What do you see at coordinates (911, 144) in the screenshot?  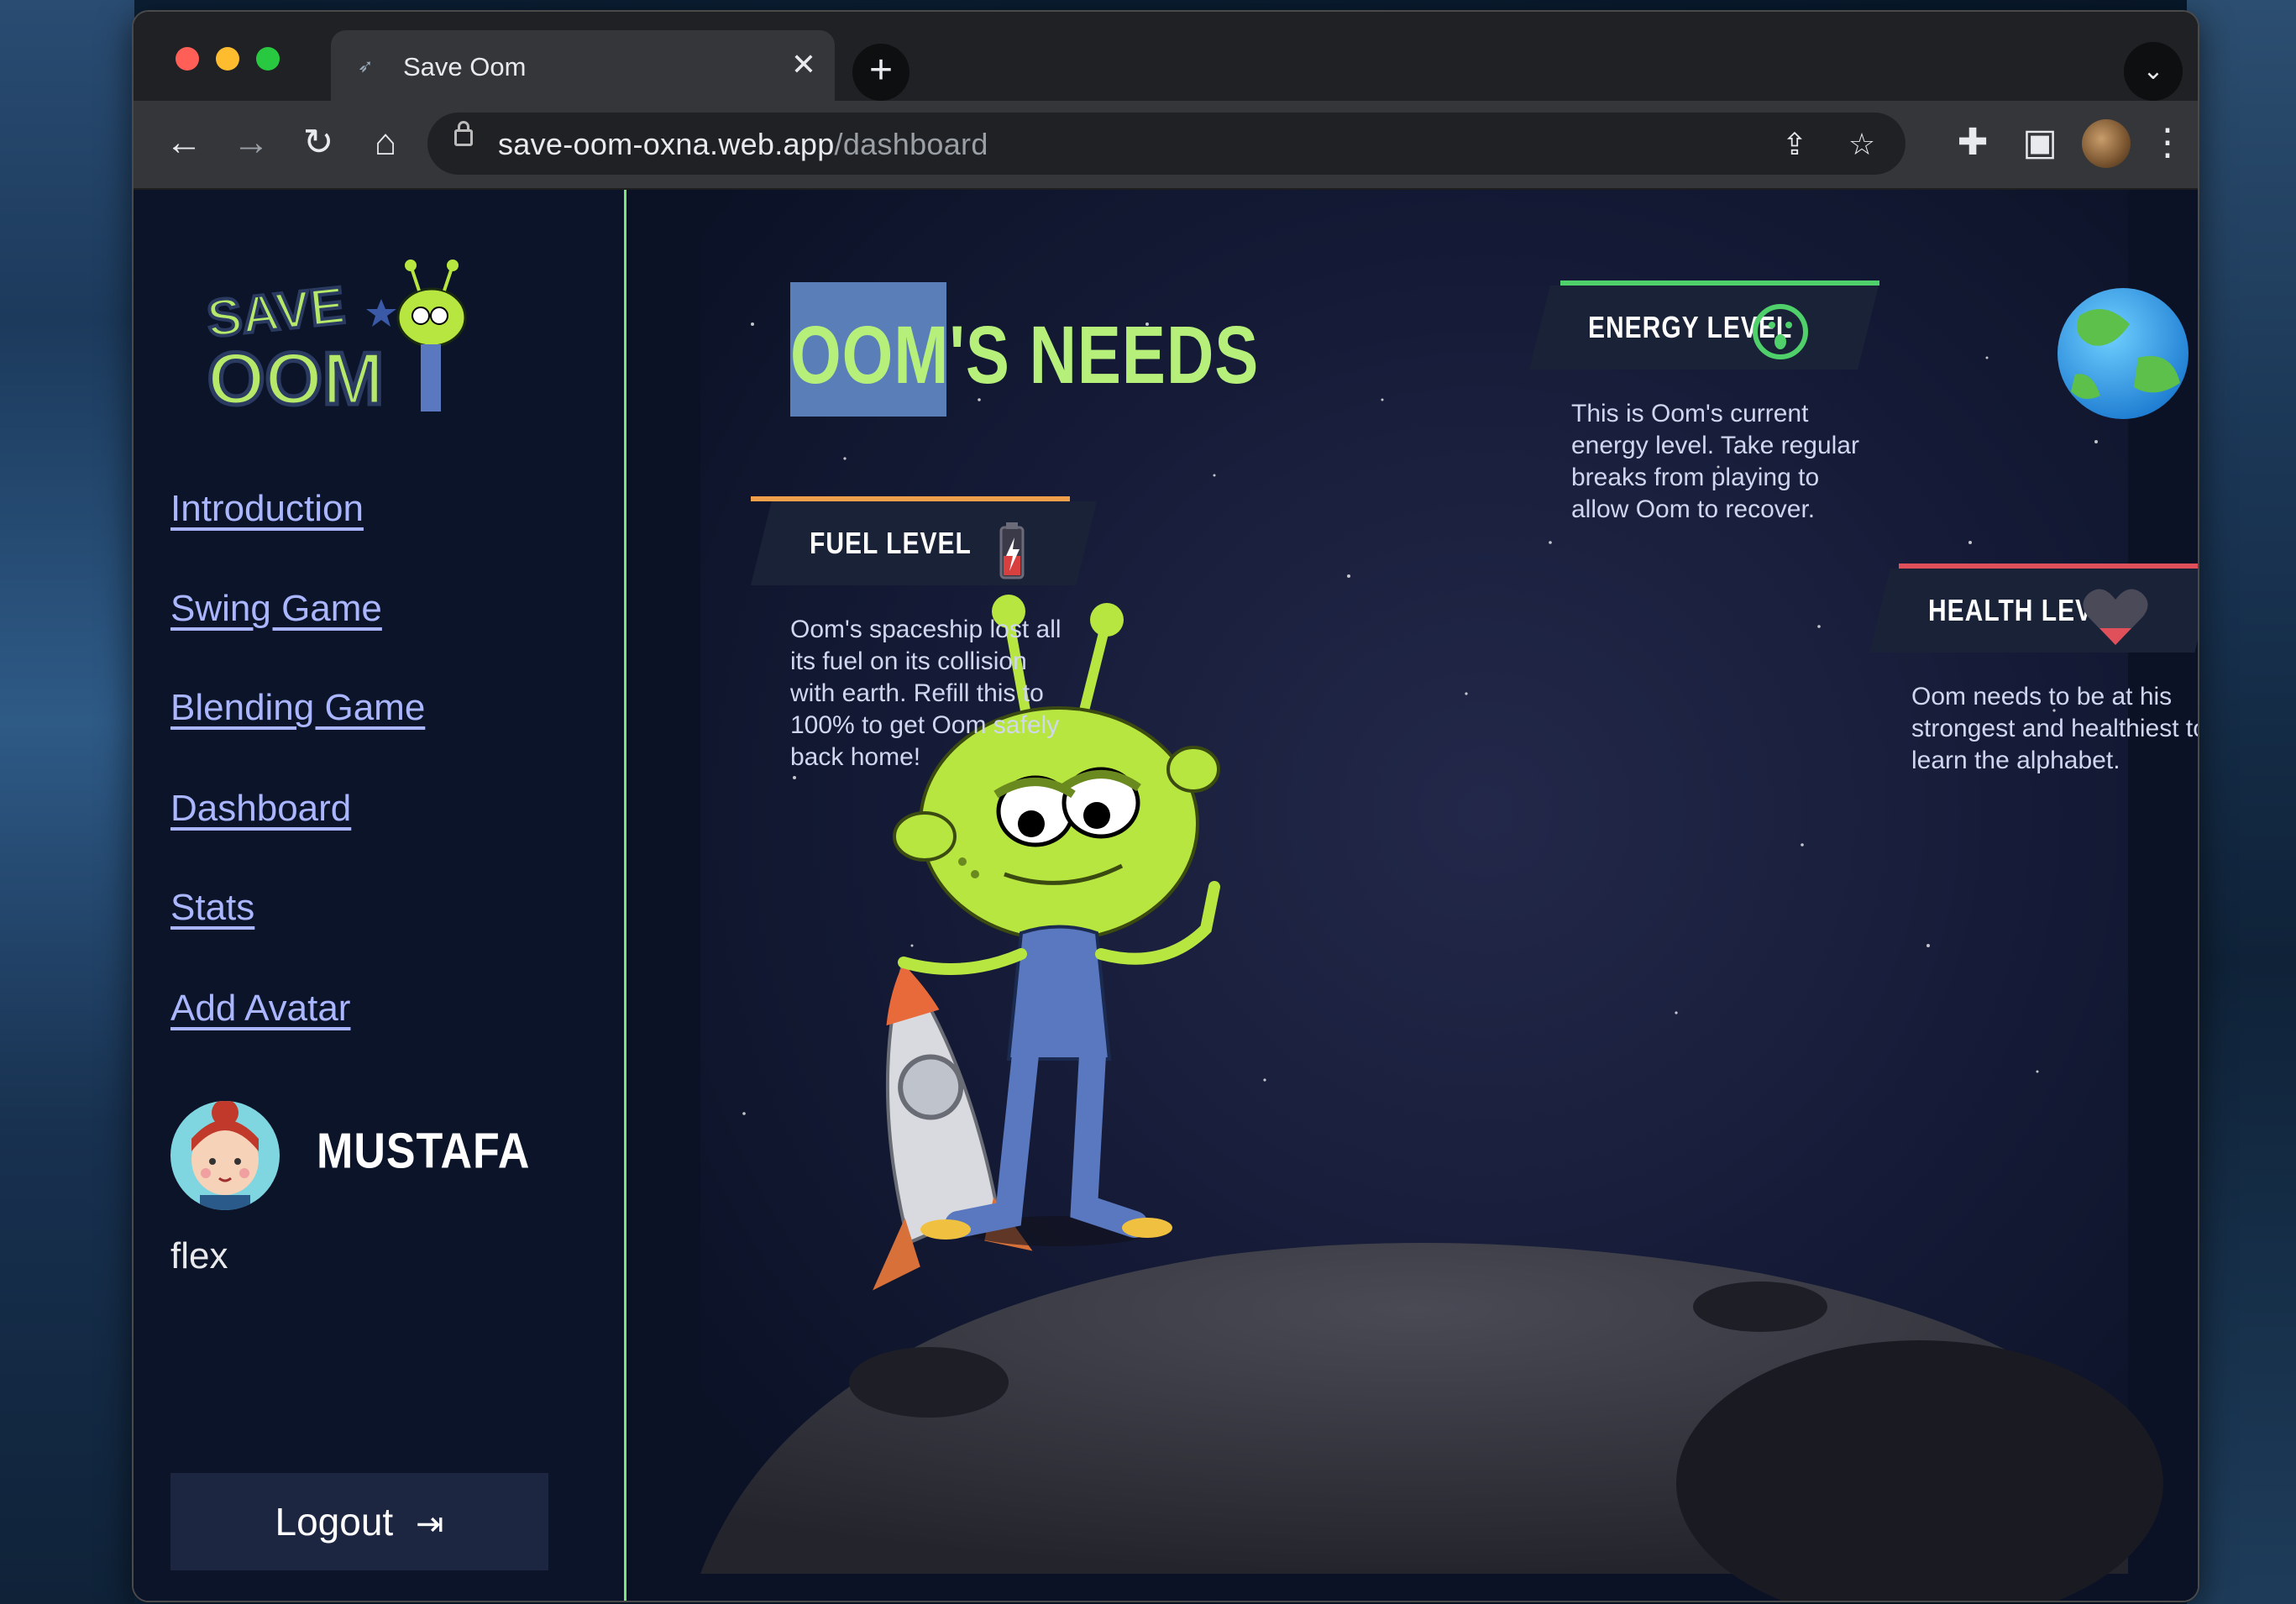 I see `url-path: /dashboard` at bounding box center [911, 144].